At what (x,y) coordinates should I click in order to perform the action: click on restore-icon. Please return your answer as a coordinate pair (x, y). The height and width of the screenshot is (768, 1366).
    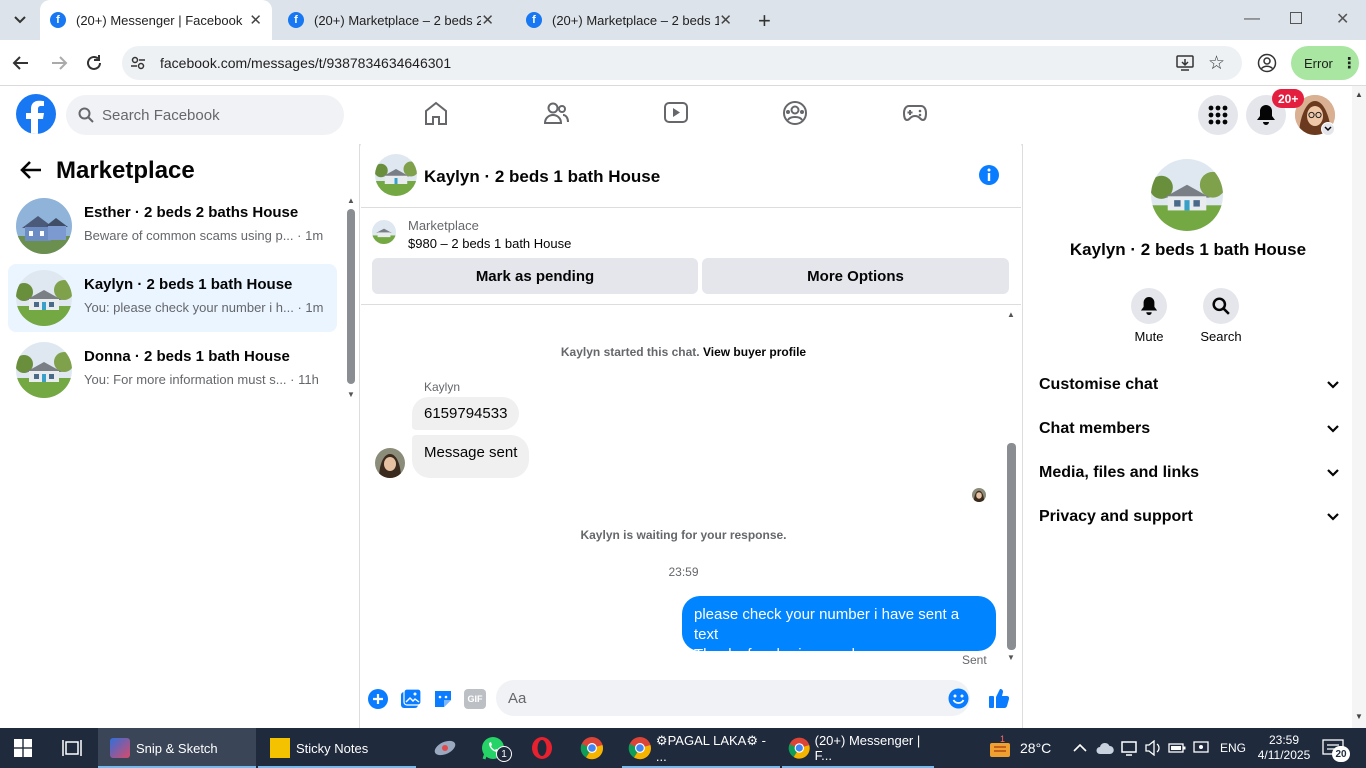
    Looking at the image, I should click on (1296, 18).